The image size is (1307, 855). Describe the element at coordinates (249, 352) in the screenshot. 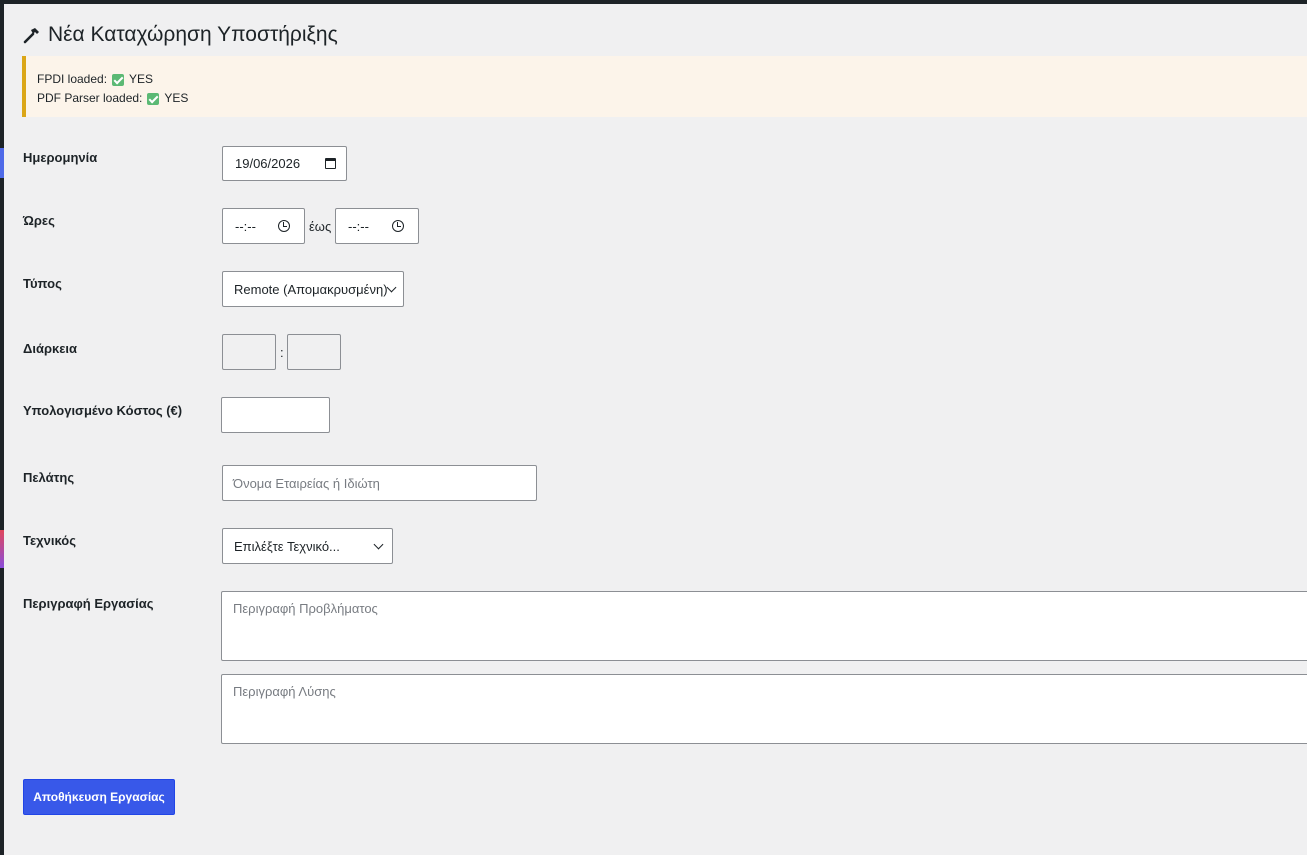

I see `duration-hours-input` at that location.